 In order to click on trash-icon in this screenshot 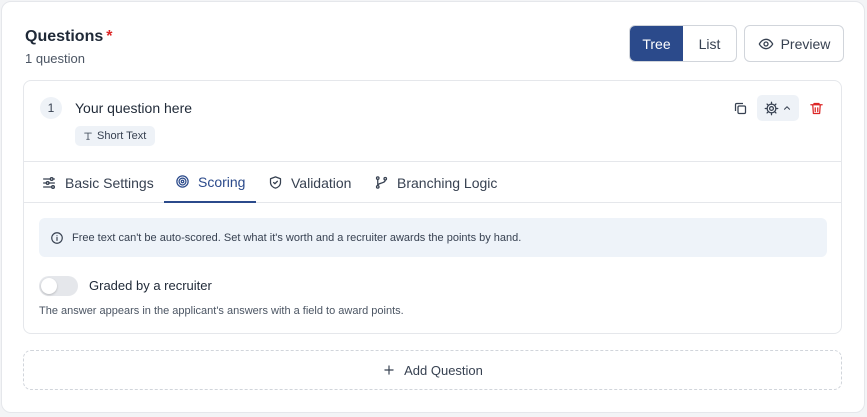, I will do `click(816, 108)`.